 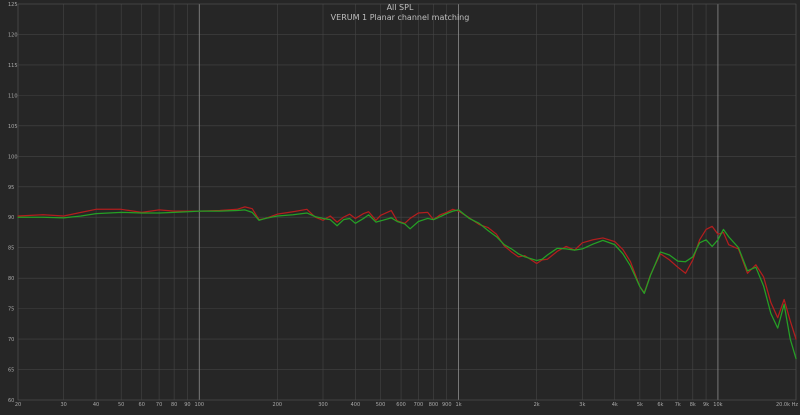 What do you see at coordinates (717, 405) in the screenshot?
I see `x-tick-label: 10k` at bounding box center [717, 405].